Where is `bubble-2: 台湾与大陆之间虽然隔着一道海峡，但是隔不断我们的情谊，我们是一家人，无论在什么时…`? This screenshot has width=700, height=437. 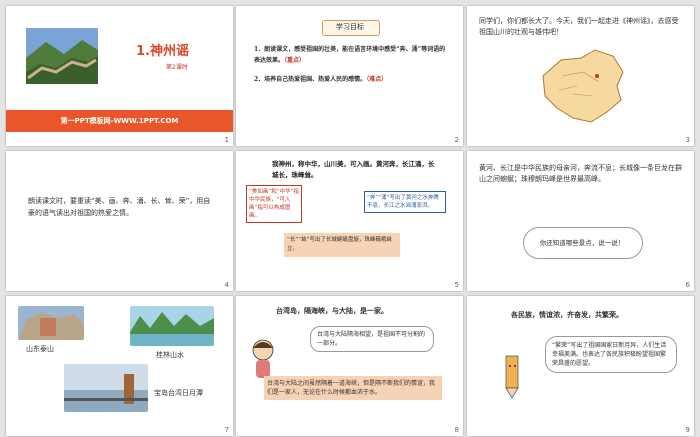
bubble-2: 台湾与大陆之间虽然隔着一道海峡，但是隔不断我们的情谊，我们是一家人，无论在什么时… is located at coordinates (353, 388).